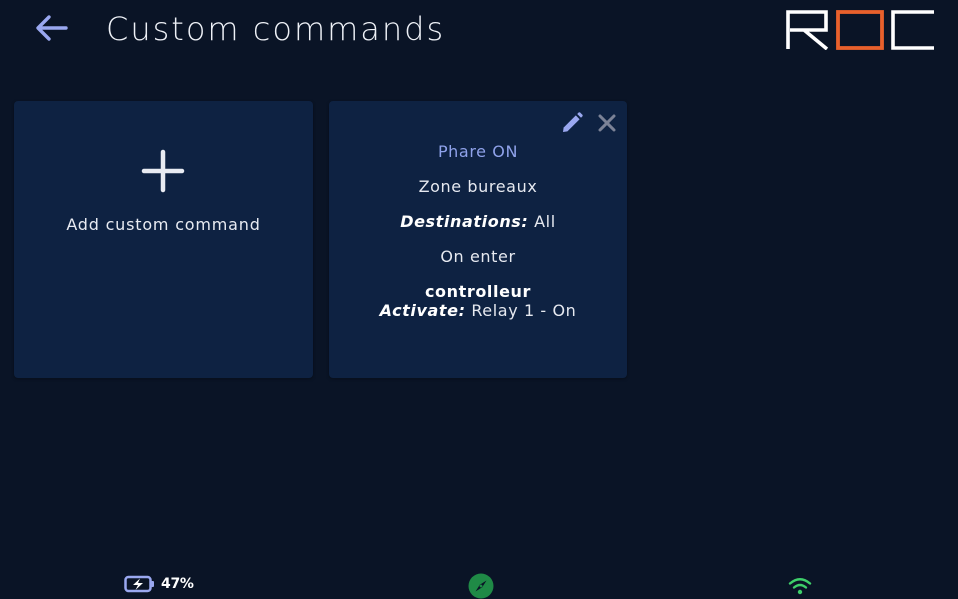 This screenshot has width=958, height=599. Describe the element at coordinates (177, 584) in the screenshot. I see `battery-percent: 47%` at that location.